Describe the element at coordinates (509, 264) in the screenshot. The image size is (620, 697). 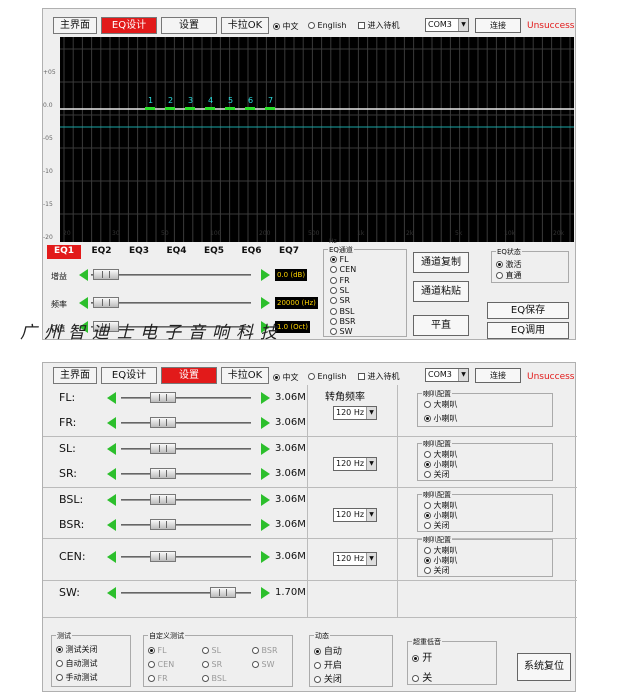
I see `eq-state-active-radio: 激活` at that location.